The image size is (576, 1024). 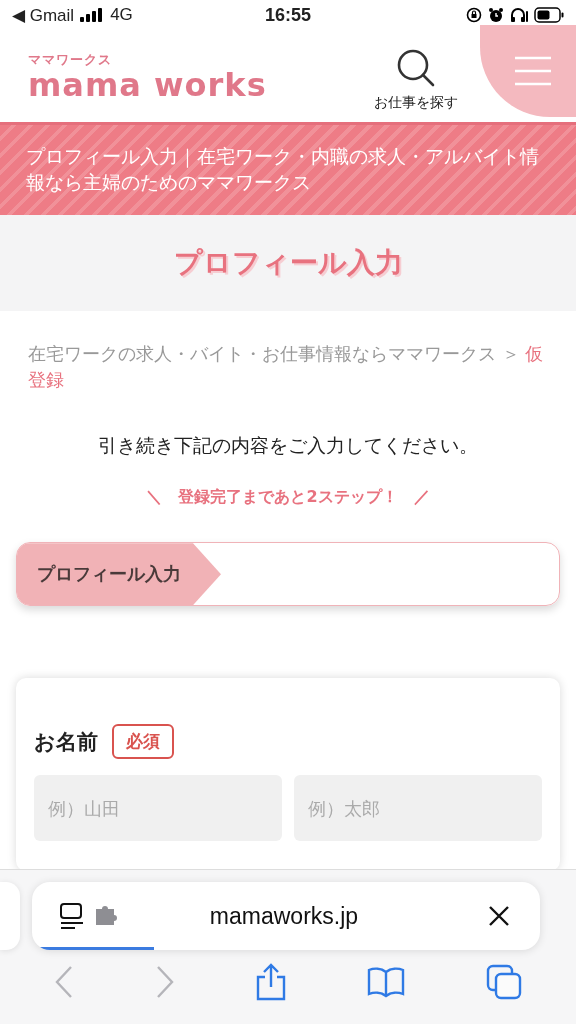 I want to click on step-indicator: プロフィール入力, so click(x=119, y=574).